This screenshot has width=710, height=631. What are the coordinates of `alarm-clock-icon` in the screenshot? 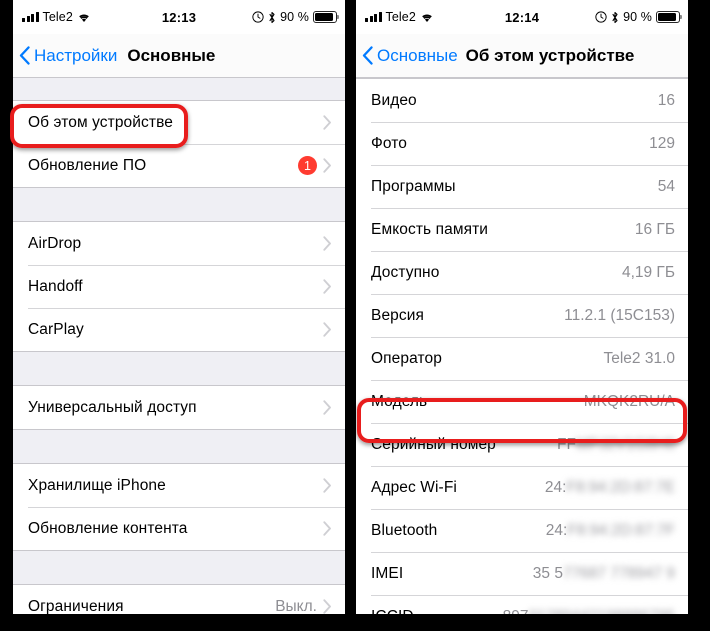 It's located at (601, 17).